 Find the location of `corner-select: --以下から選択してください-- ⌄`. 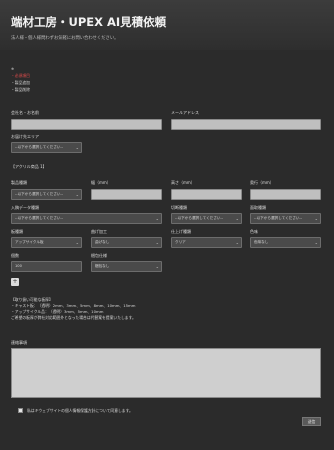

corner-select: --以下から選択してください-- ⌄ is located at coordinates (285, 218).